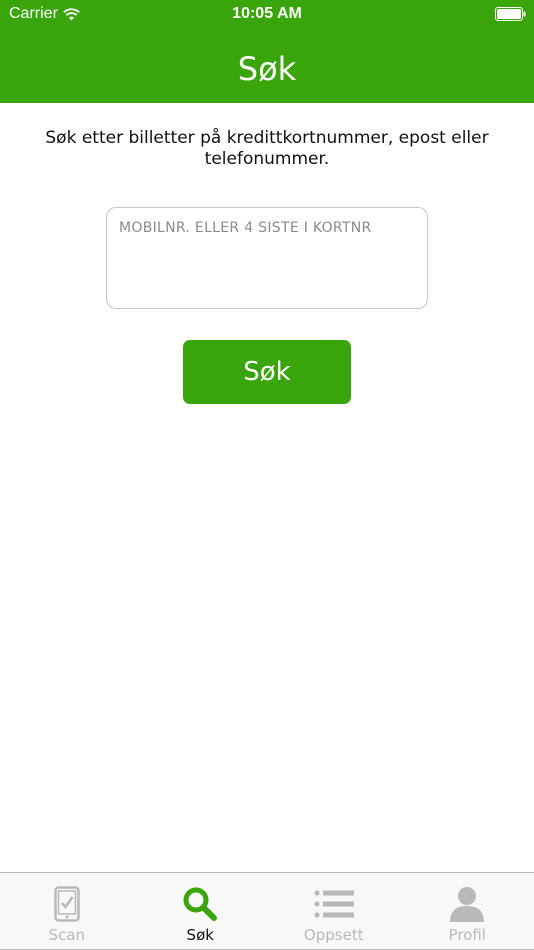 The height and width of the screenshot is (950, 534). Describe the element at coordinates (66, 935) in the screenshot. I see `tab-label-scan: Scan` at that location.